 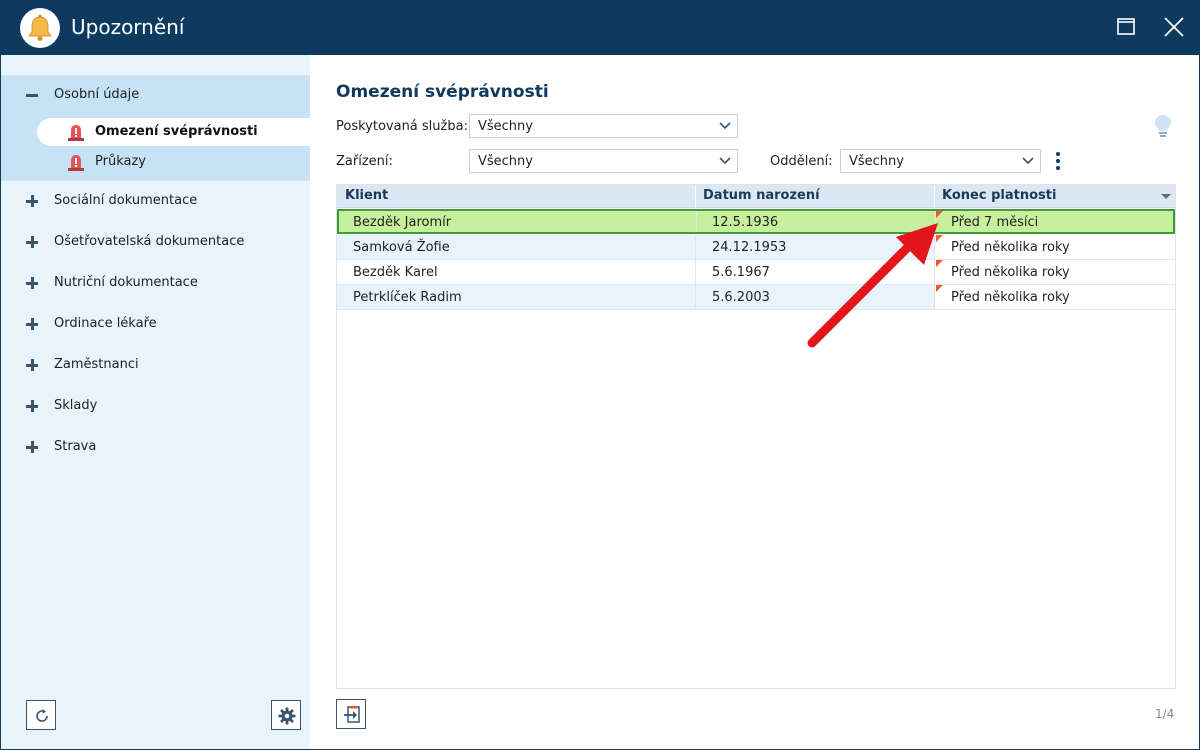 I want to click on service-select-value: Všechny, so click(x=505, y=126).